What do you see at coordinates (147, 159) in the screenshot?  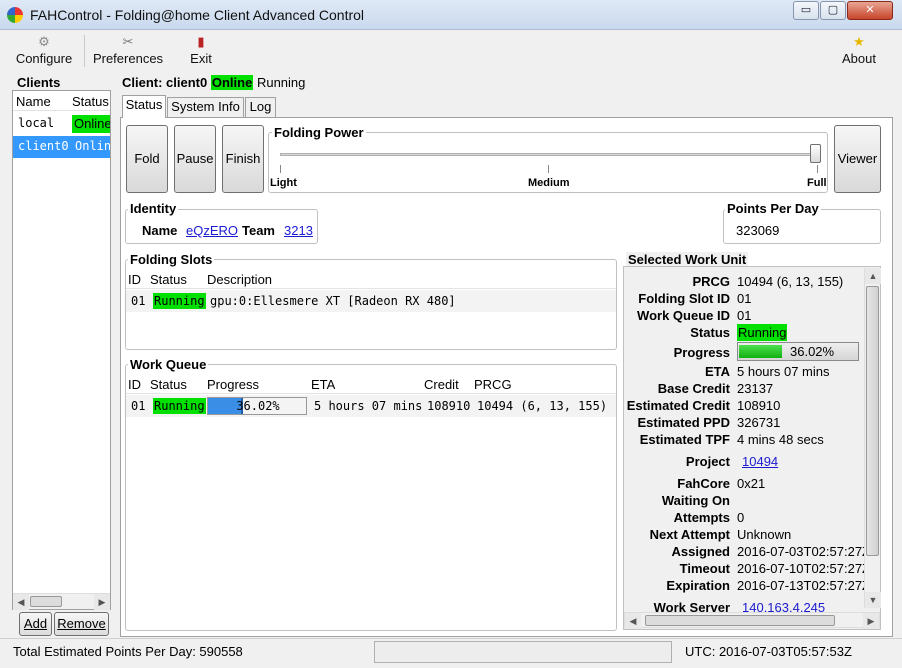 I see `fold-button: Fold` at bounding box center [147, 159].